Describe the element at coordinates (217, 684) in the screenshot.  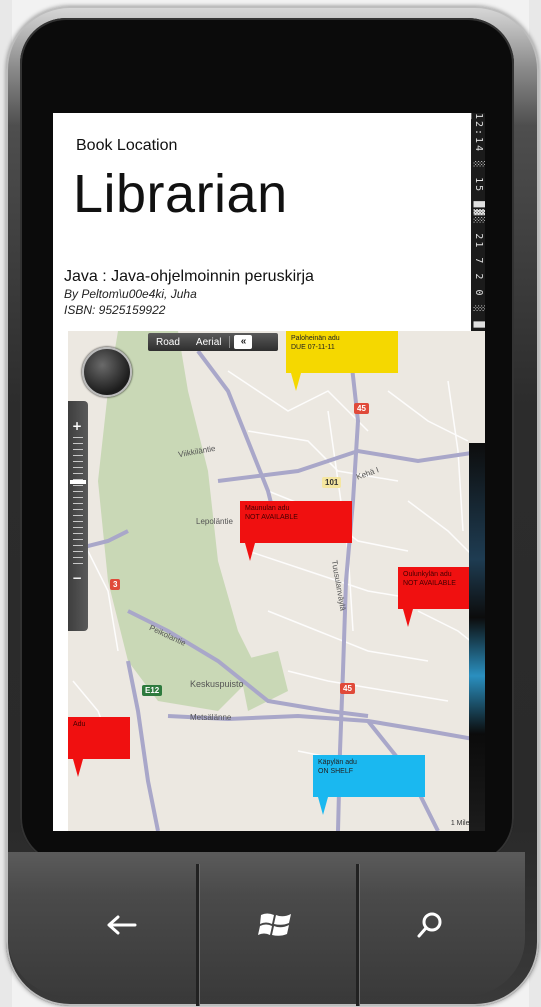
I see `map-label-keskuspuisto: Keskuspuisto` at that location.